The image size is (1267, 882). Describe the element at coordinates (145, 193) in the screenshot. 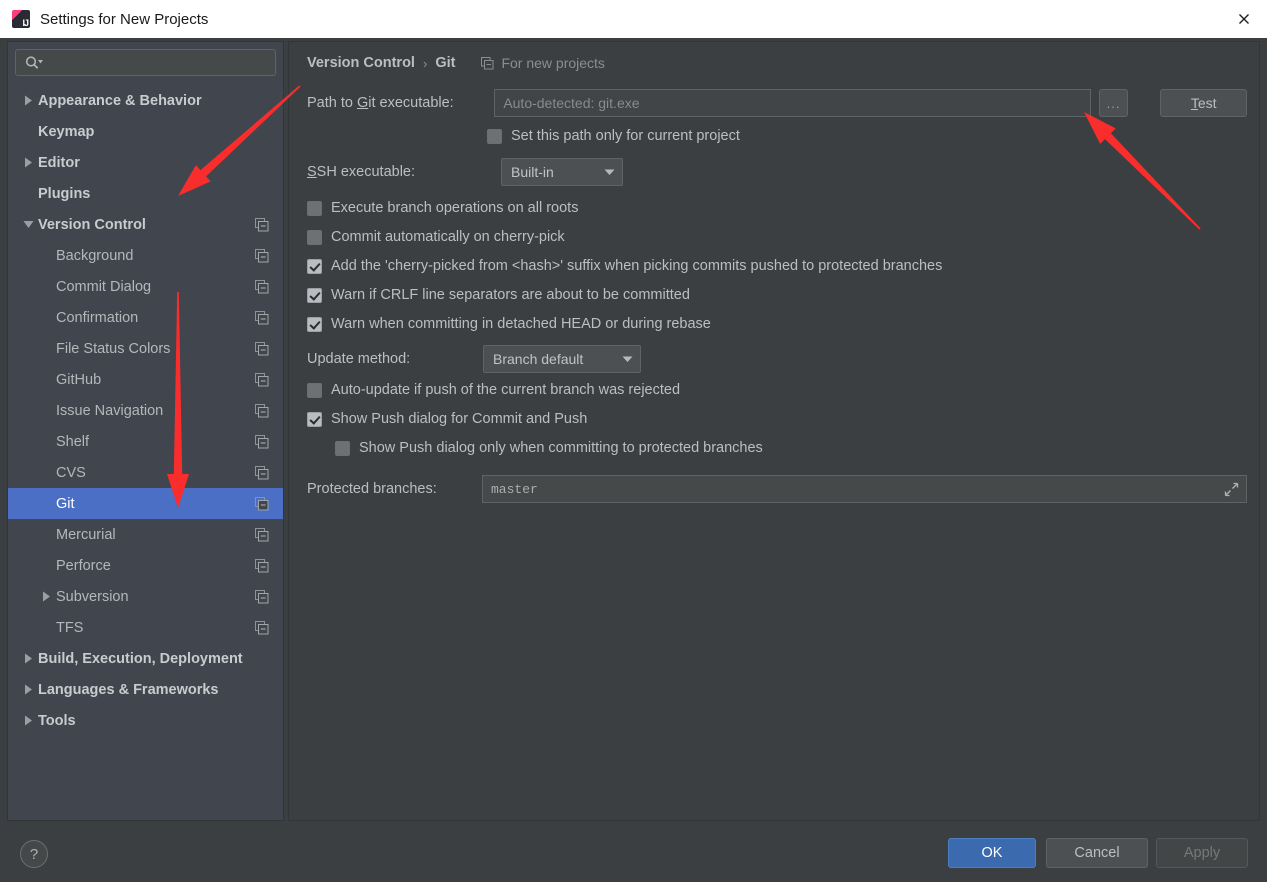

I see `sidebar-item-plugins: Plugins` at that location.